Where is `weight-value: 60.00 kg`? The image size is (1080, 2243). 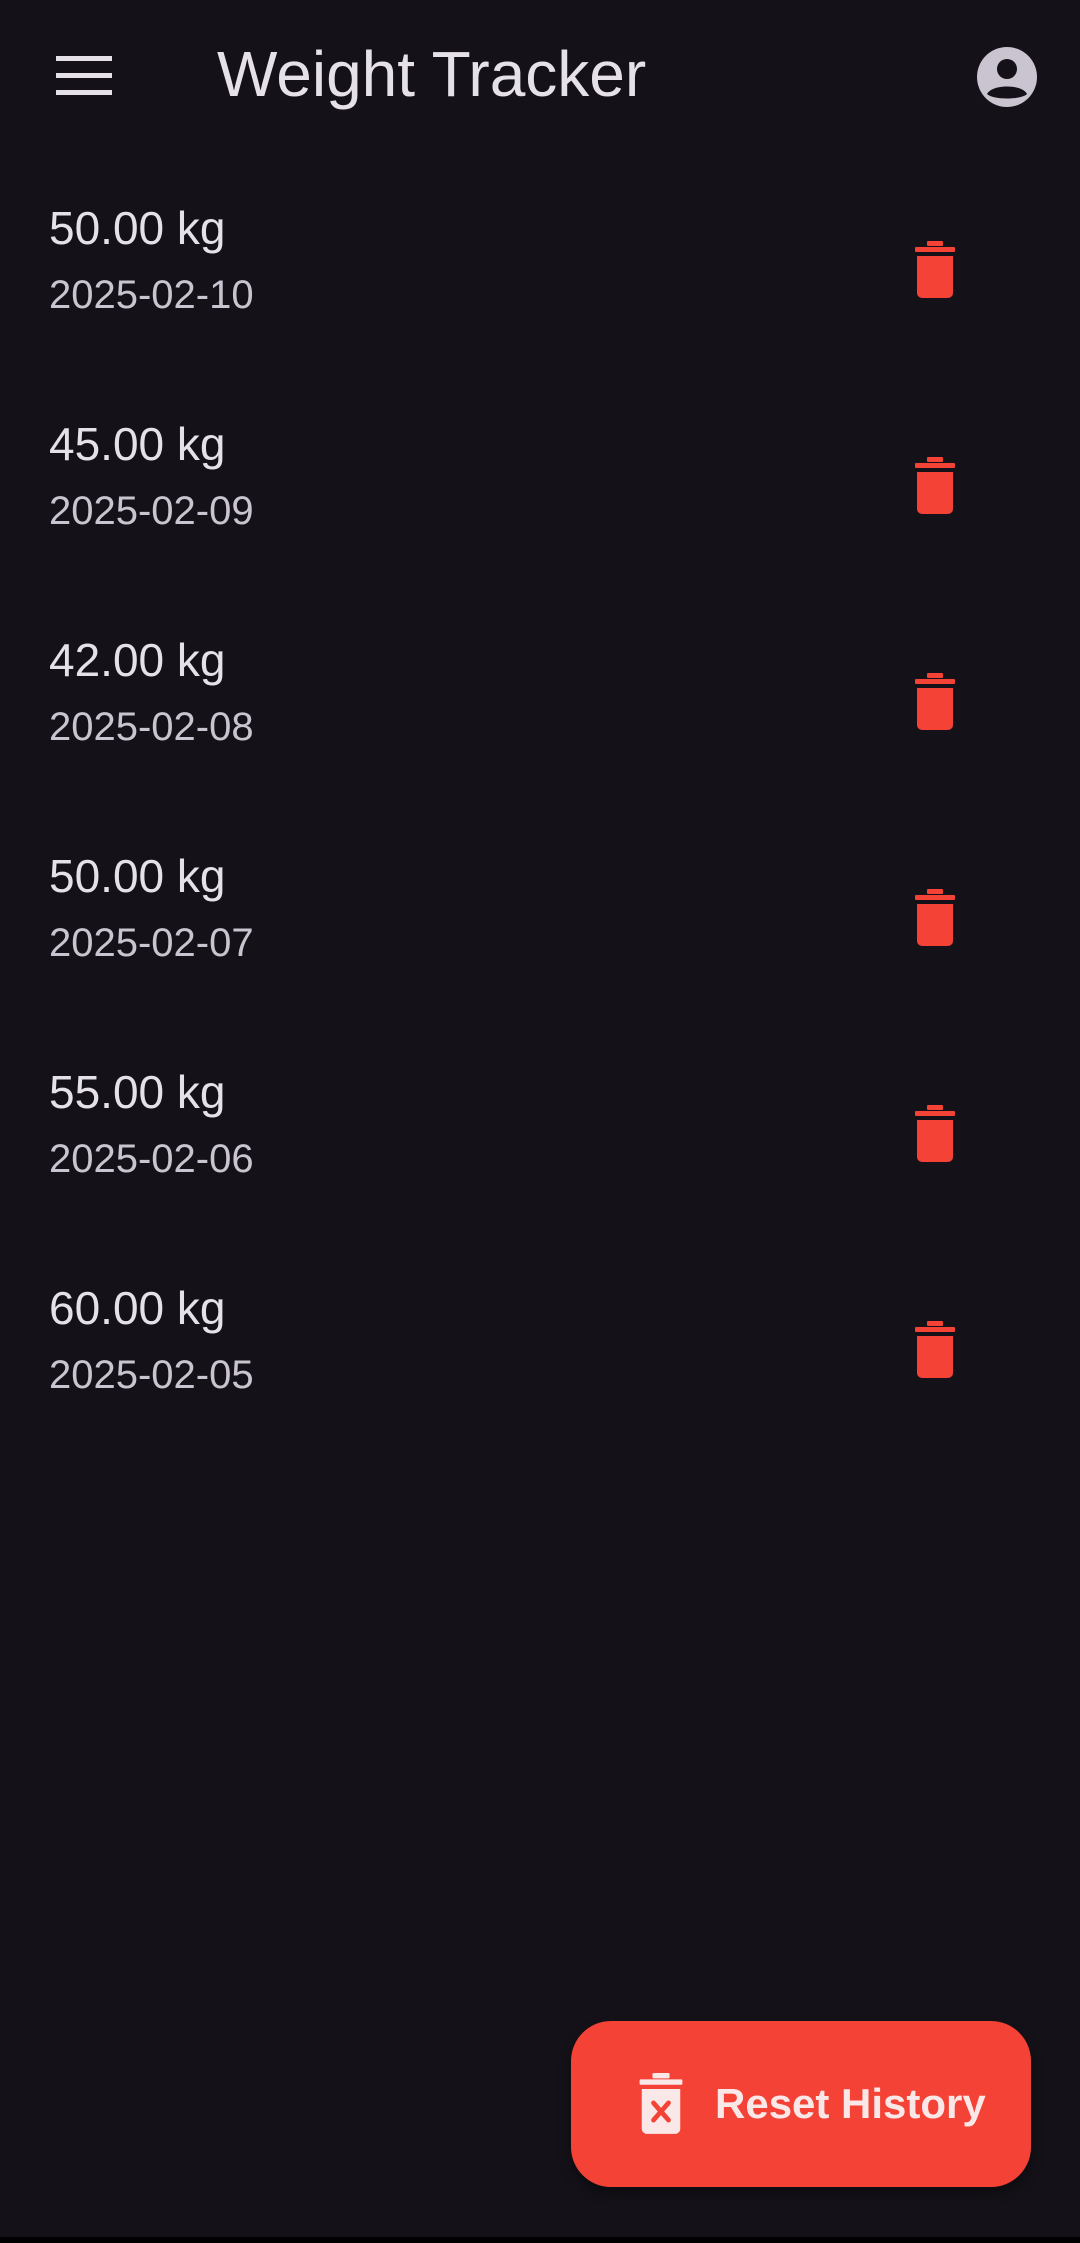 weight-value: 60.00 kg is located at coordinates (137, 1308).